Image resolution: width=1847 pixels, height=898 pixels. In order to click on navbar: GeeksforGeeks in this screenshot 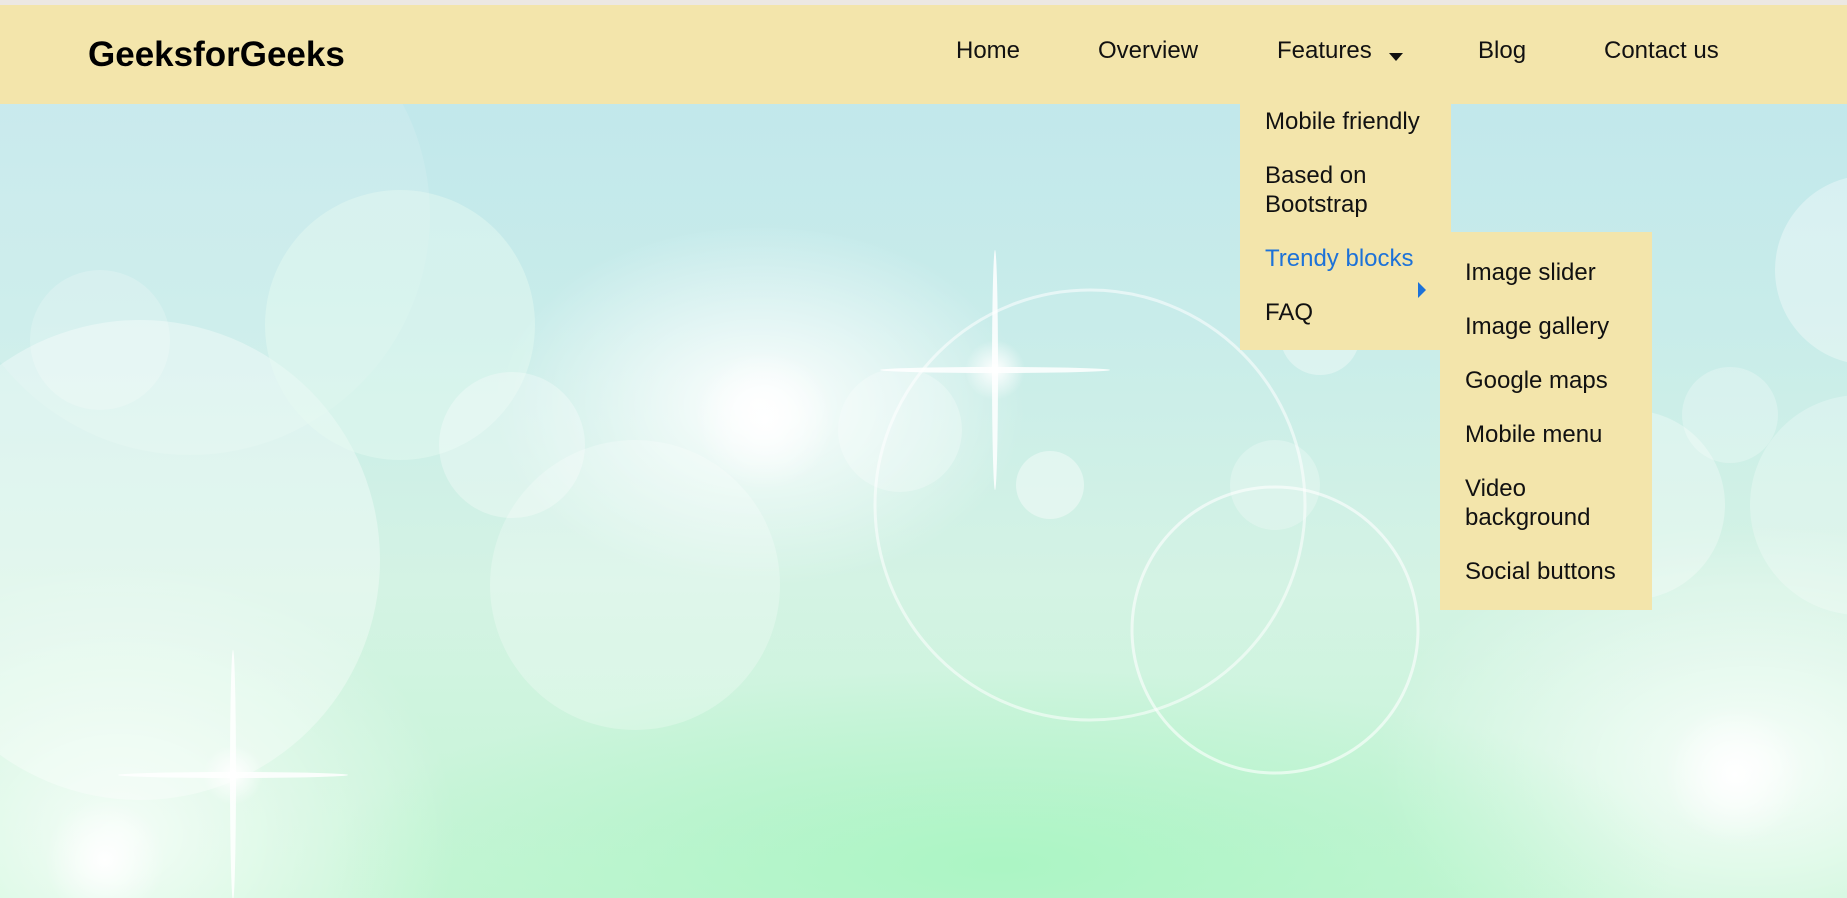, I will do `click(923, 54)`.